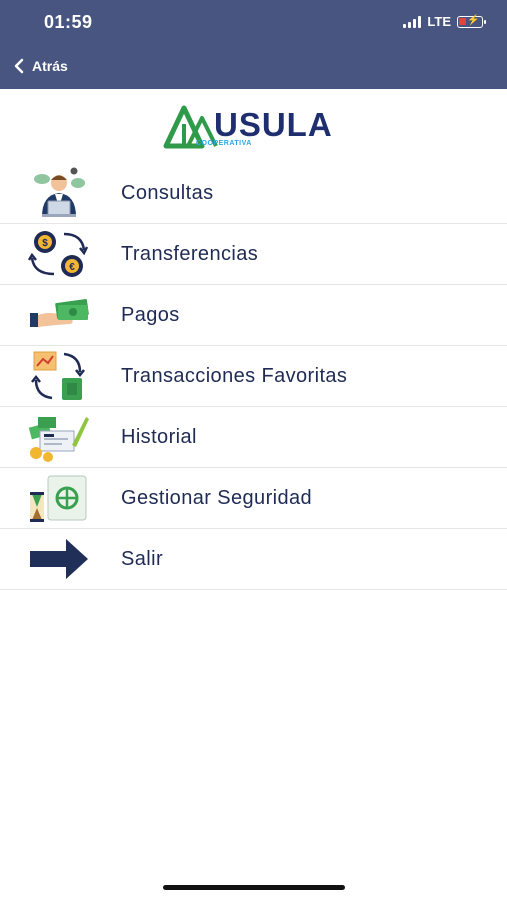 This screenshot has width=507, height=900. I want to click on menu-item-salir: Salir, so click(253, 559).